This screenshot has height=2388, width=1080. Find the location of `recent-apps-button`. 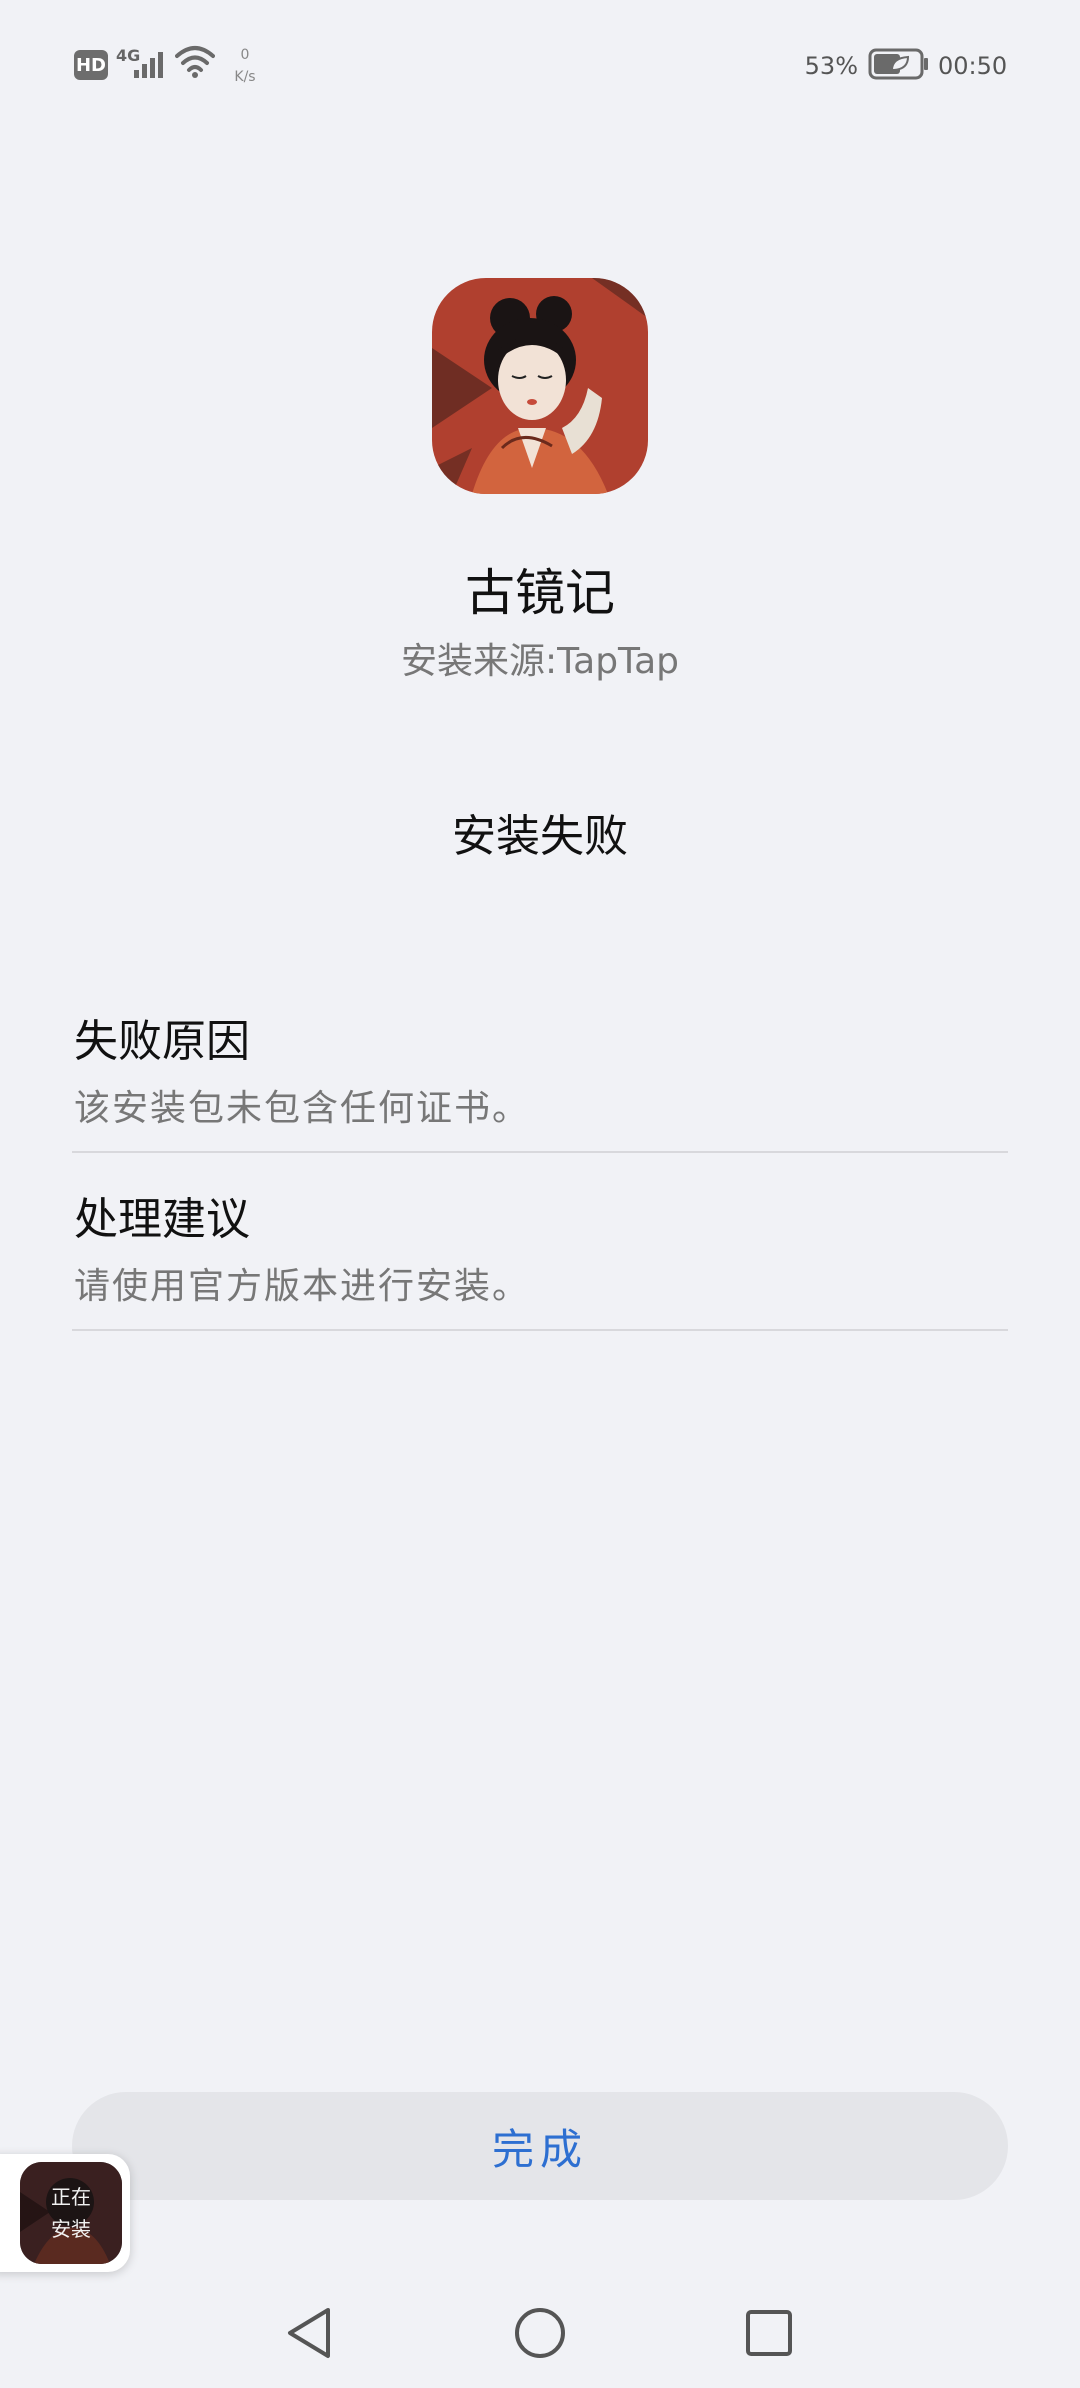

recent-apps-button is located at coordinates (769, 2333).